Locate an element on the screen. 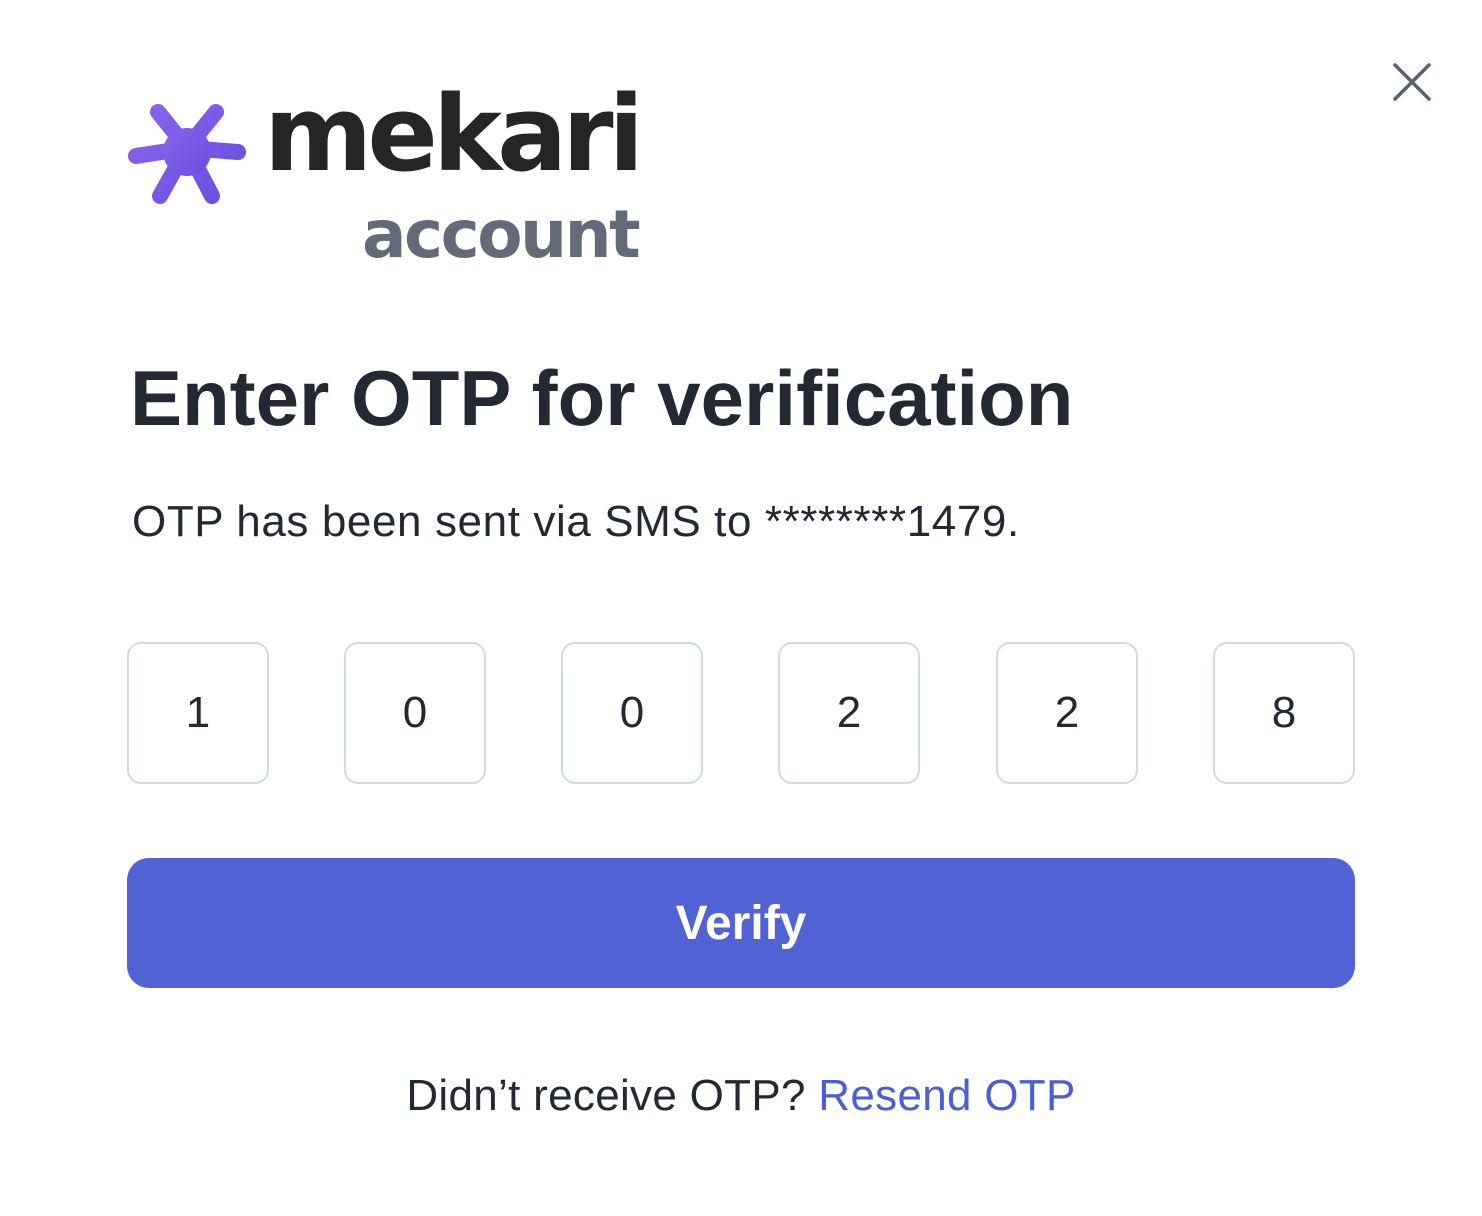  mekari-star-icon is located at coordinates (187, 154).